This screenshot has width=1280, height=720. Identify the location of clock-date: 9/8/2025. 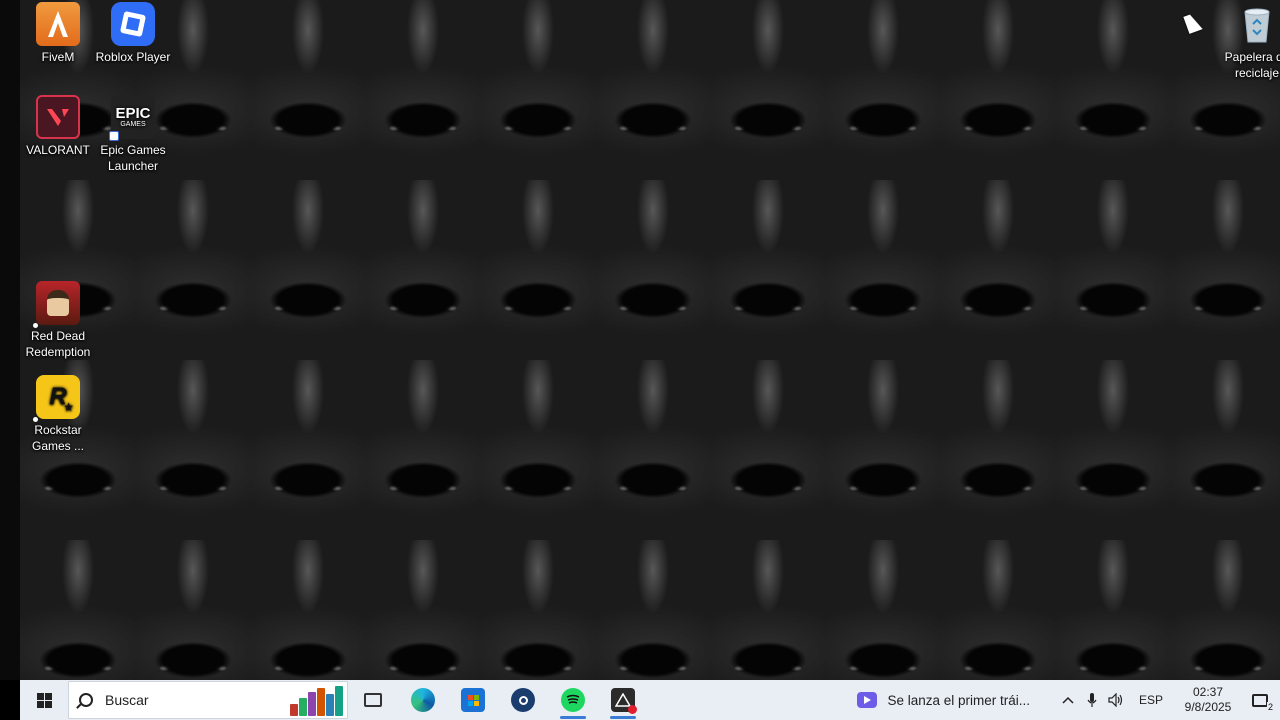
(1208, 707).